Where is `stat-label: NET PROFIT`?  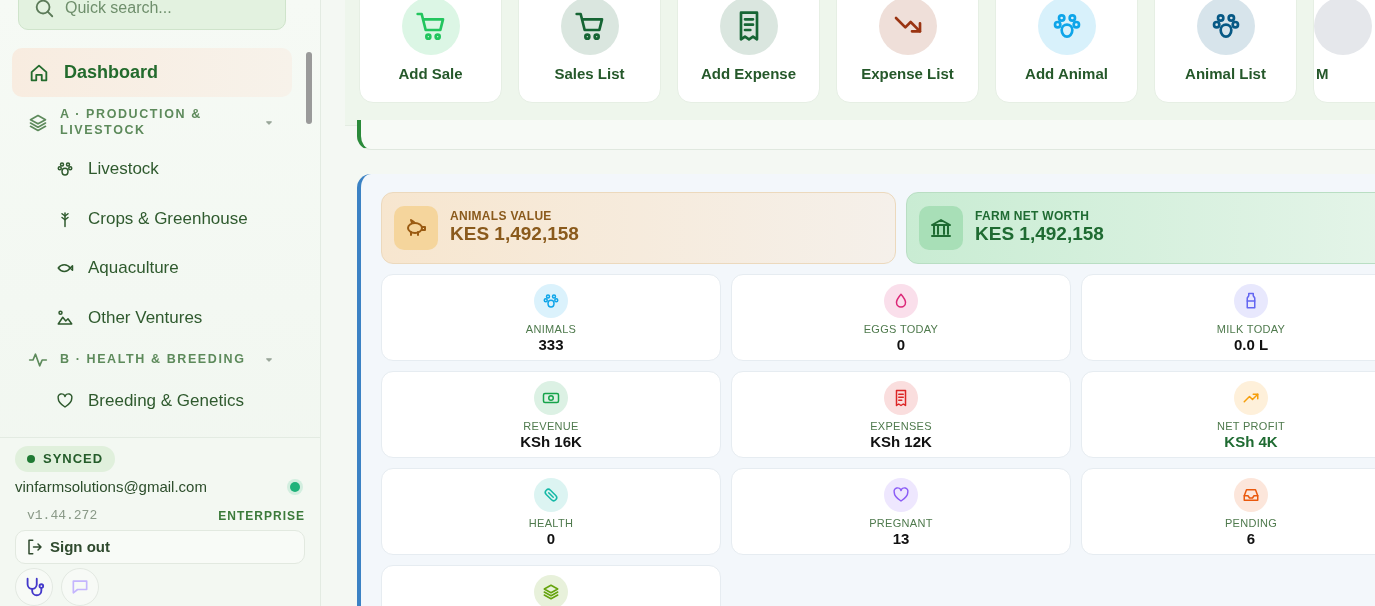 stat-label: NET PROFIT is located at coordinates (1251, 426).